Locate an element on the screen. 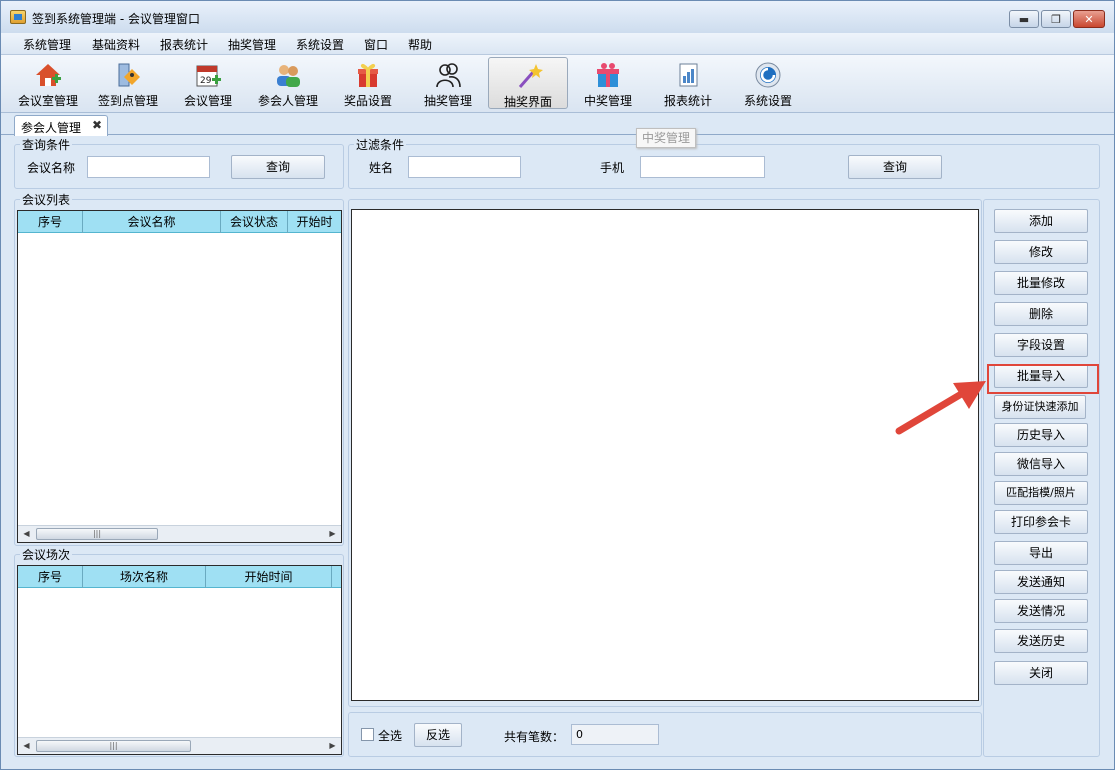  menu-reports: 报表统计 is located at coordinates (184, 44).